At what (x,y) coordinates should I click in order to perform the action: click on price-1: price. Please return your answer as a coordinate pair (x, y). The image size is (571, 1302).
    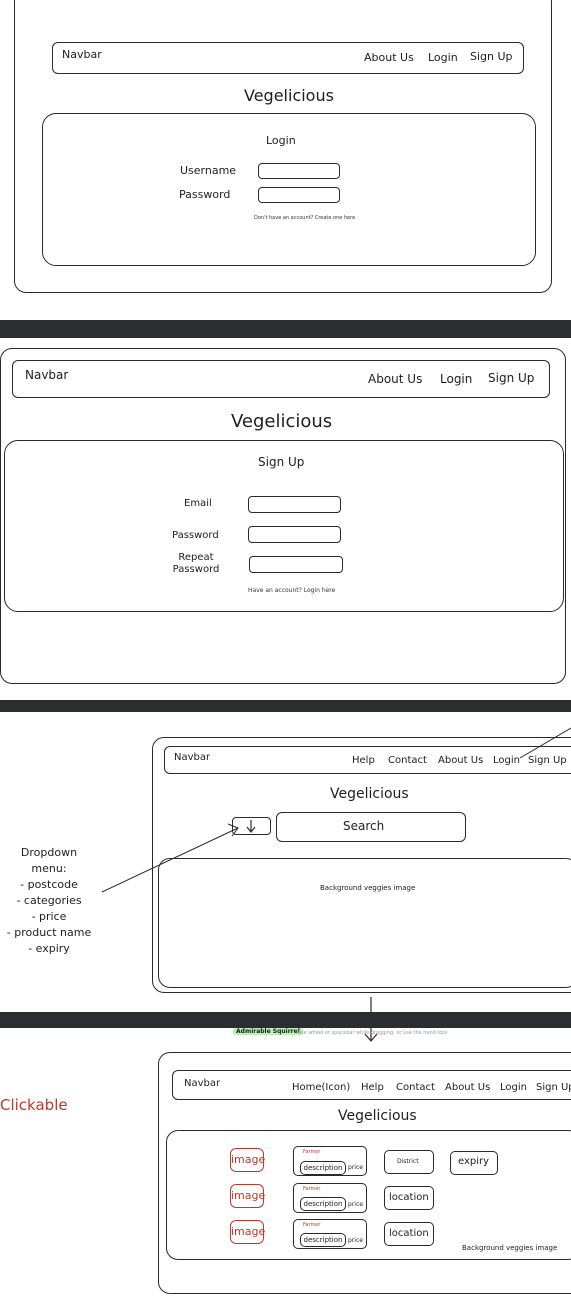
    Looking at the image, I should click on (355, 1167).